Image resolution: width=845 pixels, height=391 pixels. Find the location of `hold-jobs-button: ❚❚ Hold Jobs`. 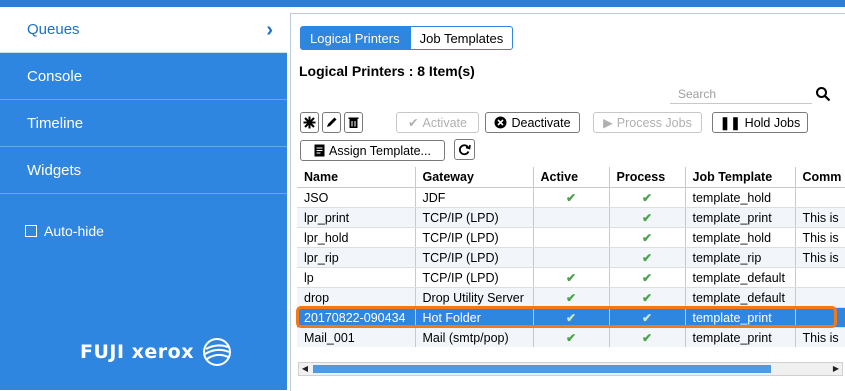

hold-jobs-button: ❚❚ Hold Jobs is located at coordinates (760, 122).